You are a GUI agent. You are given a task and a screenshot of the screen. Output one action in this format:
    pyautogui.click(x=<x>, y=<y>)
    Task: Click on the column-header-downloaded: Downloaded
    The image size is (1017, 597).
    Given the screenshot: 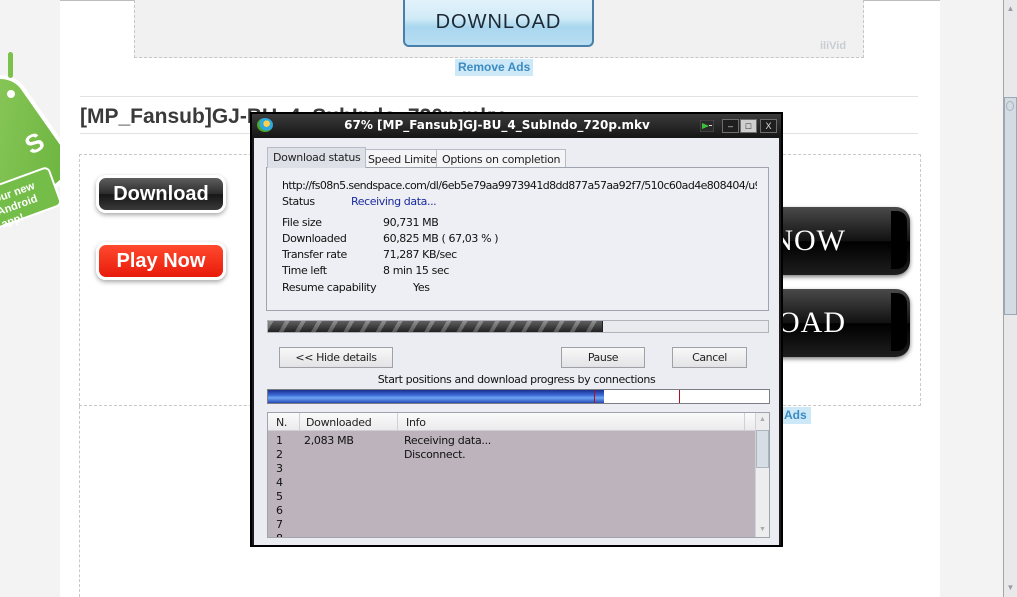 What is the action you would take?
    pyautogui.click(x=339, y=422)
    